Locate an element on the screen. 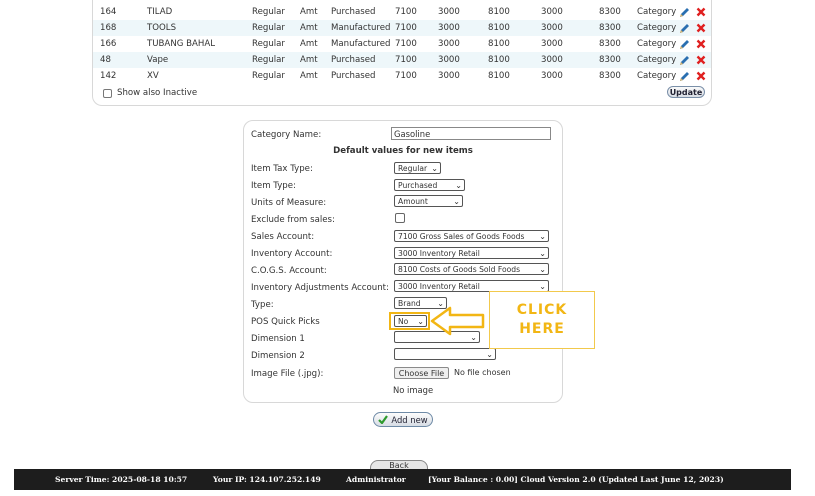 The height and width of the screenshot is (496, 815). defaults-heading: Default values for new items is located at coordinates (403, 151).